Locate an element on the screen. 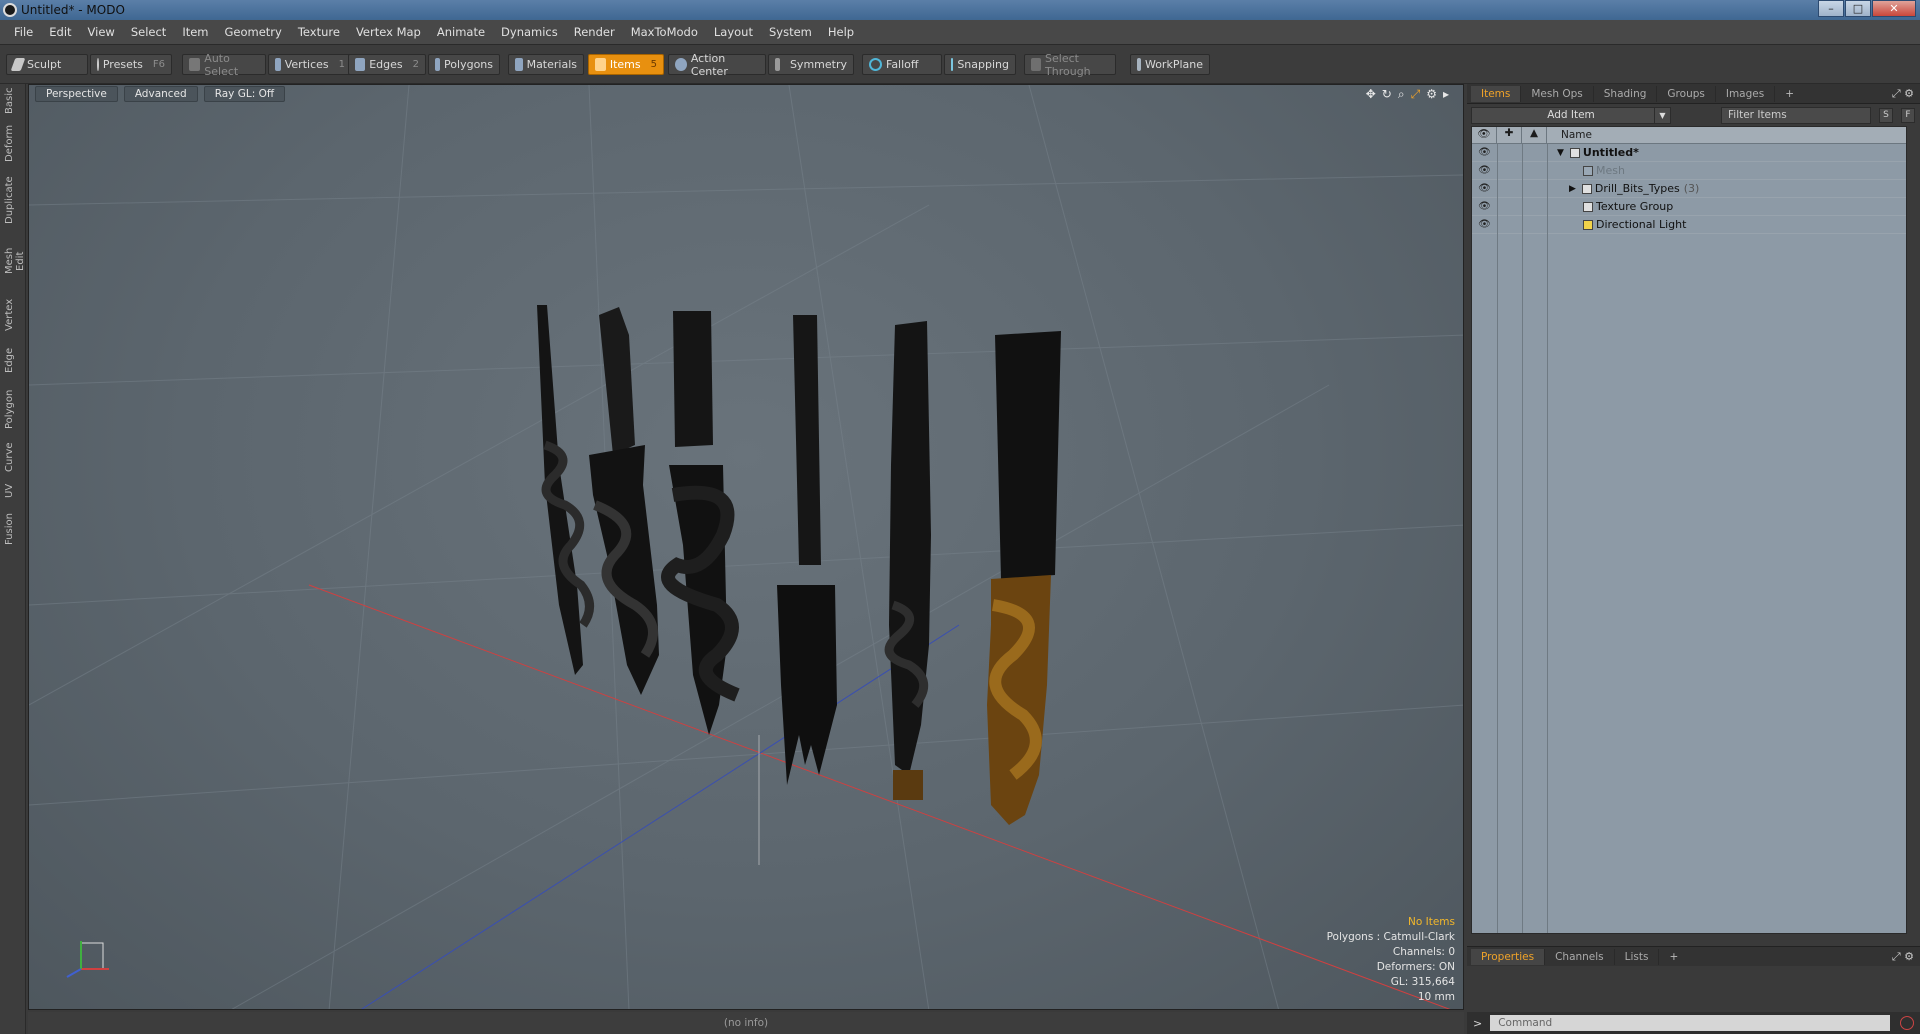 Image resolution: width=1920 pixels, height=1034 pixels. tab-deform: Deform is located at coordinates (12, 143).